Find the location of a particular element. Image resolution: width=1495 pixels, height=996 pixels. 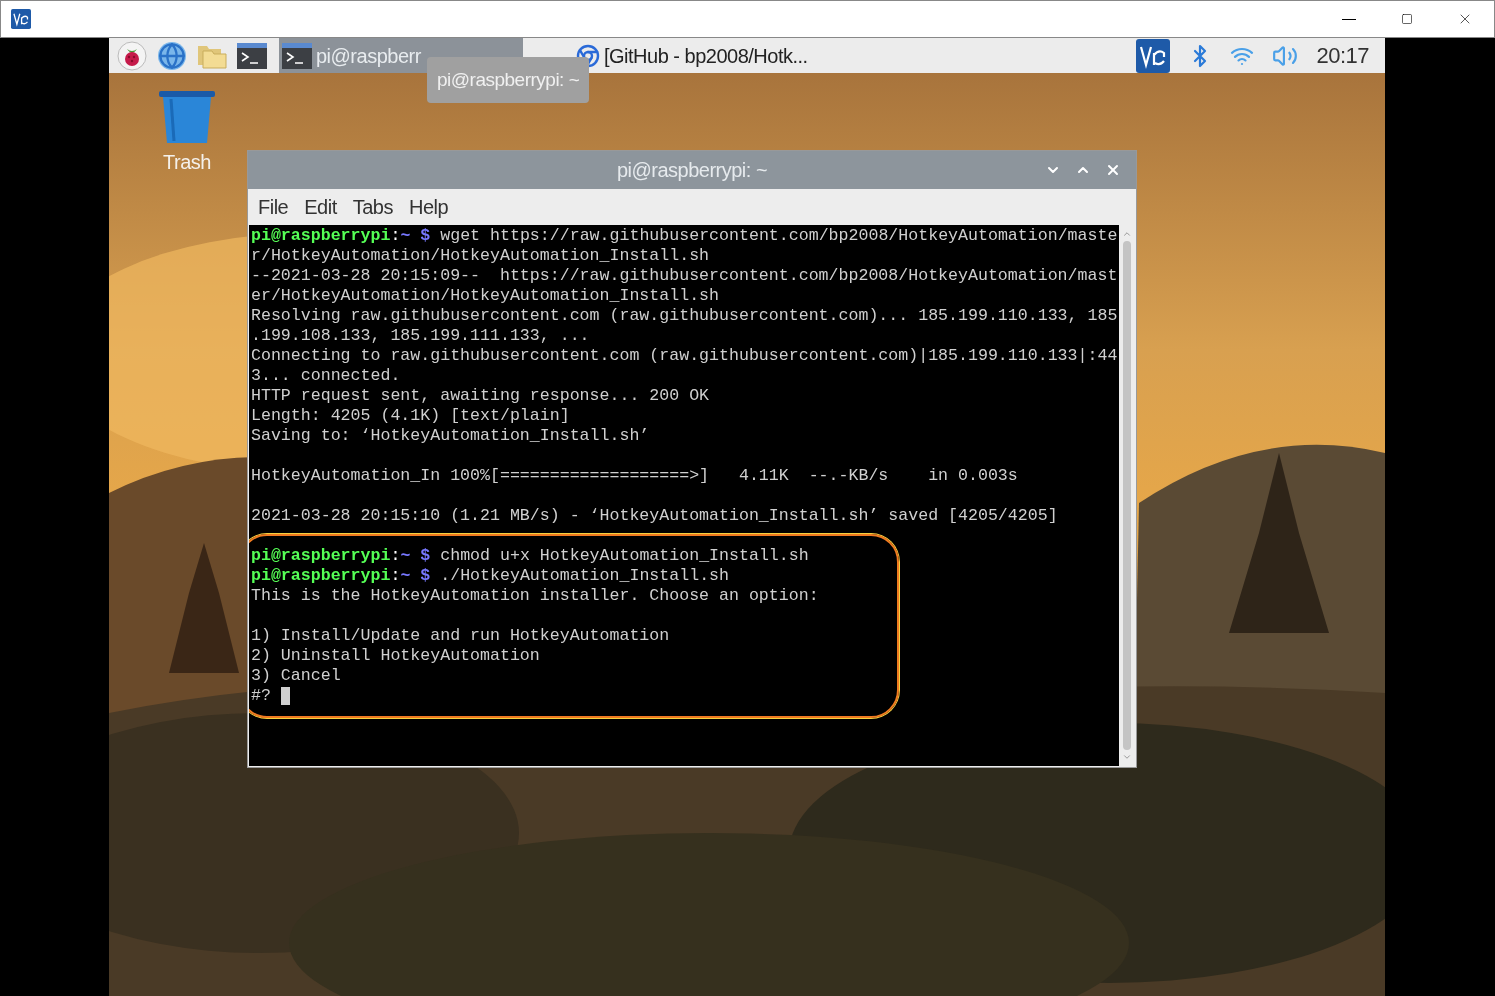

output-line: Saving to: ‘HotkeyAutomation_Install.sh’ is located at coordinates (451, 436).